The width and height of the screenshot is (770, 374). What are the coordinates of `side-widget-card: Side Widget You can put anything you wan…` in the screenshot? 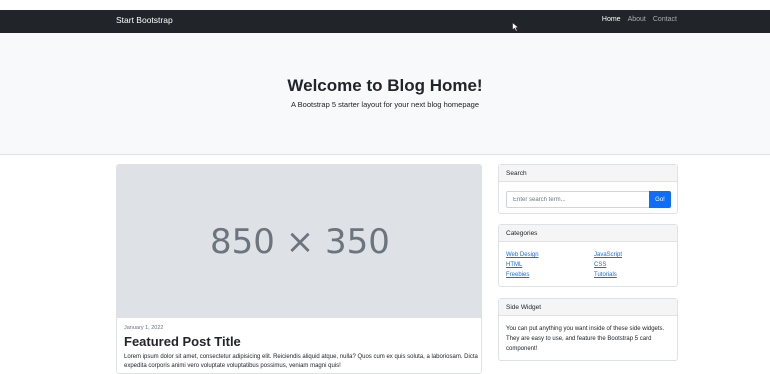 It's located at (588, 329).